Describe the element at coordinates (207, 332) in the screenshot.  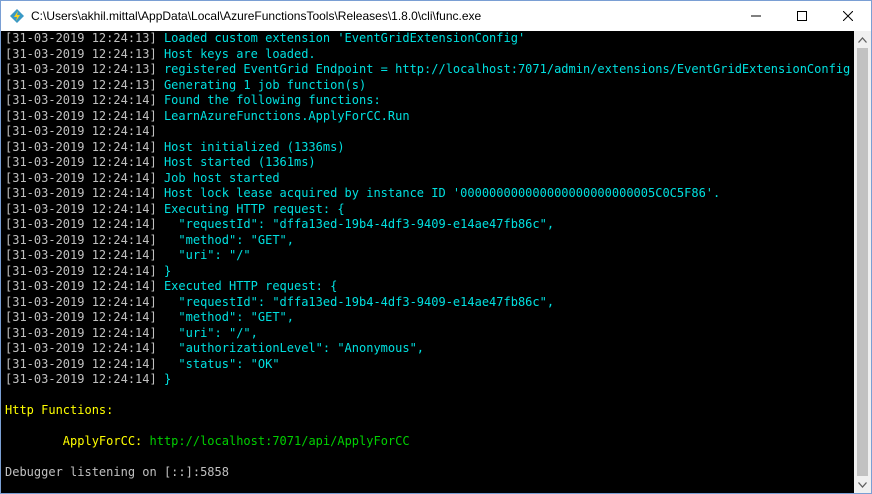
I see `log-message: "uri": "/",` at that location.